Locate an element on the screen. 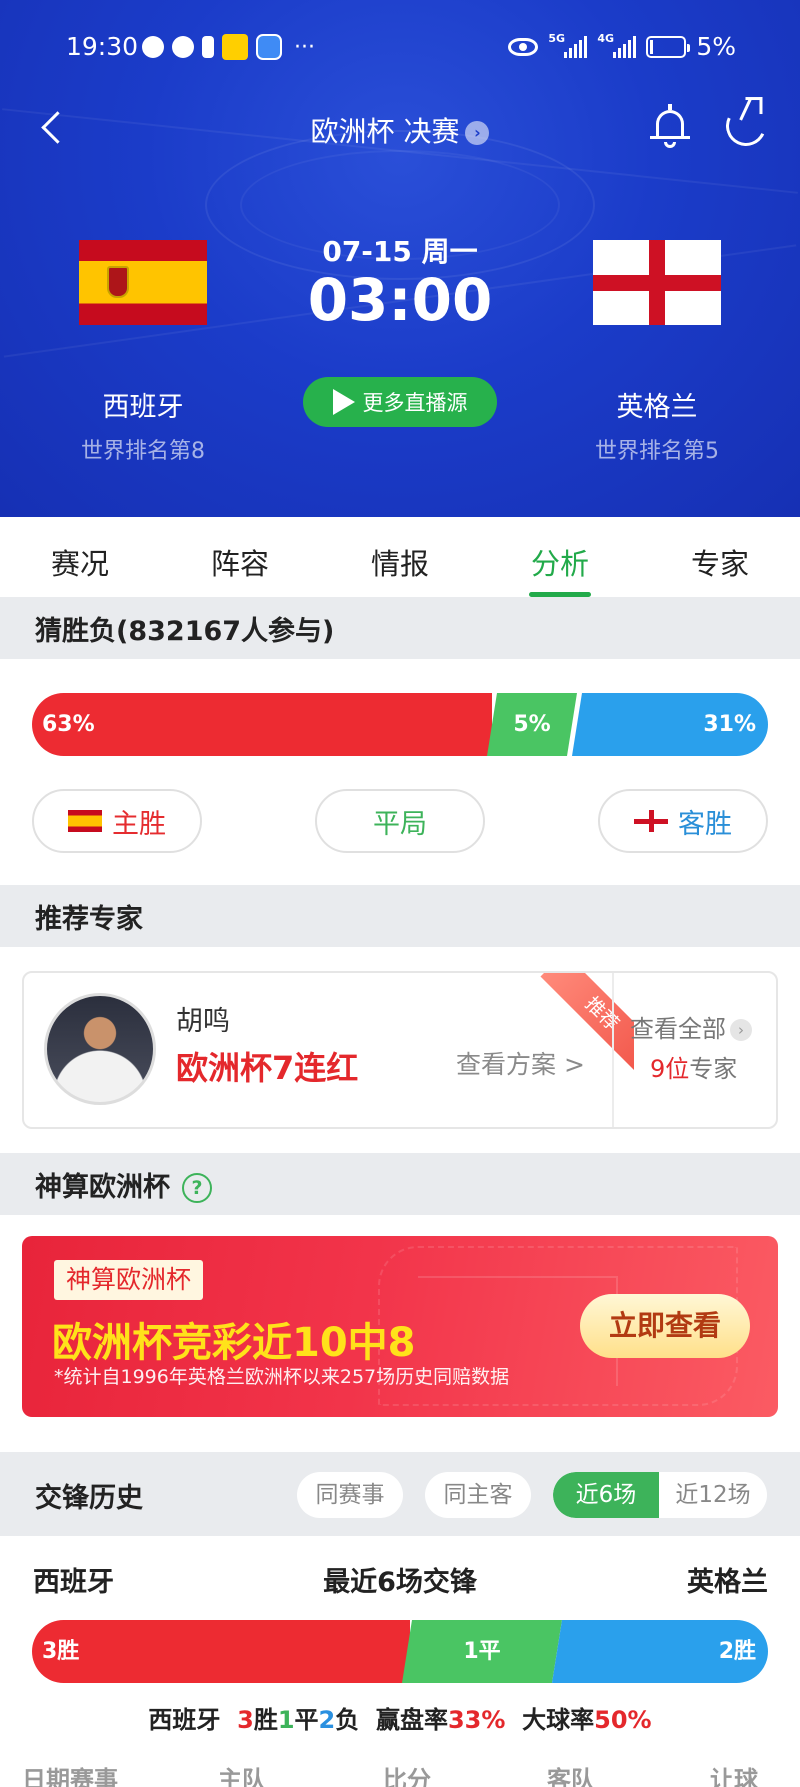 The width and height of the screenshot is (800, 1787). shensuan-title: 神算欧洲杯 is located at coordinates (102, 1187).